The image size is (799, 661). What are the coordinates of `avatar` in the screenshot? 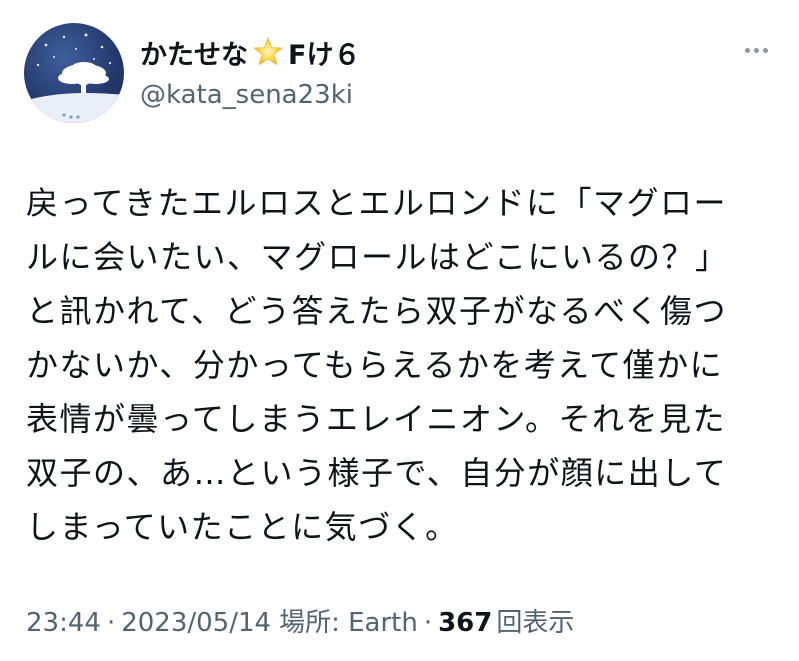 It's located at (74, 73).